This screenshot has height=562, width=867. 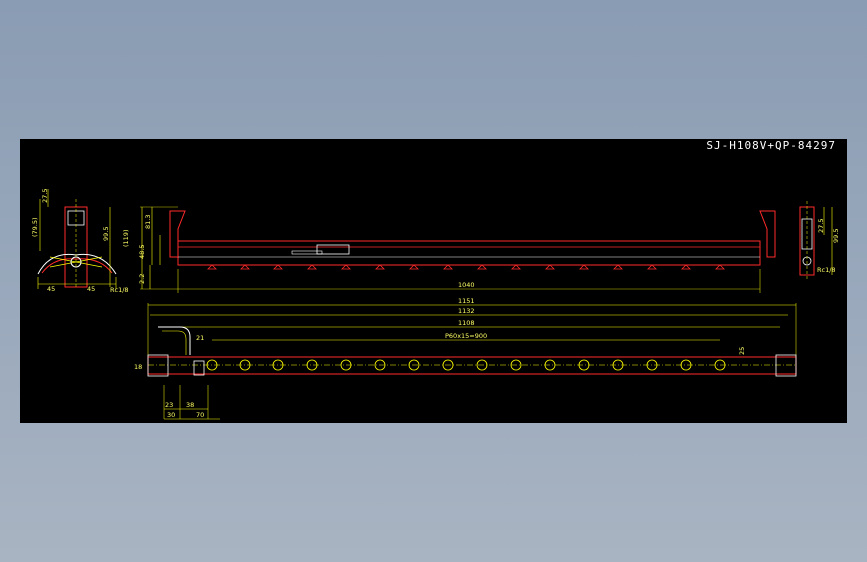 I want to click on dim-top-l2: 1132, so click(x=466, y=311).